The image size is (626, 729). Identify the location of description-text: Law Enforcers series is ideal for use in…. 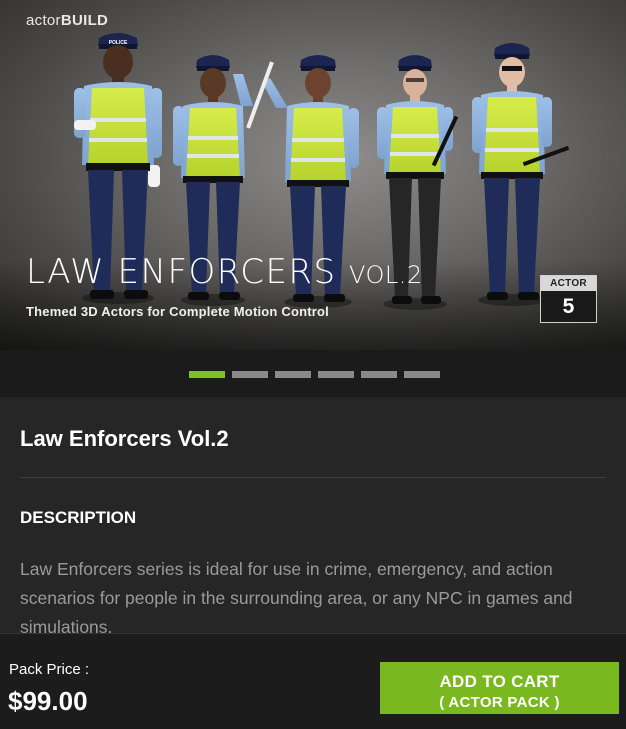
(296, 596).